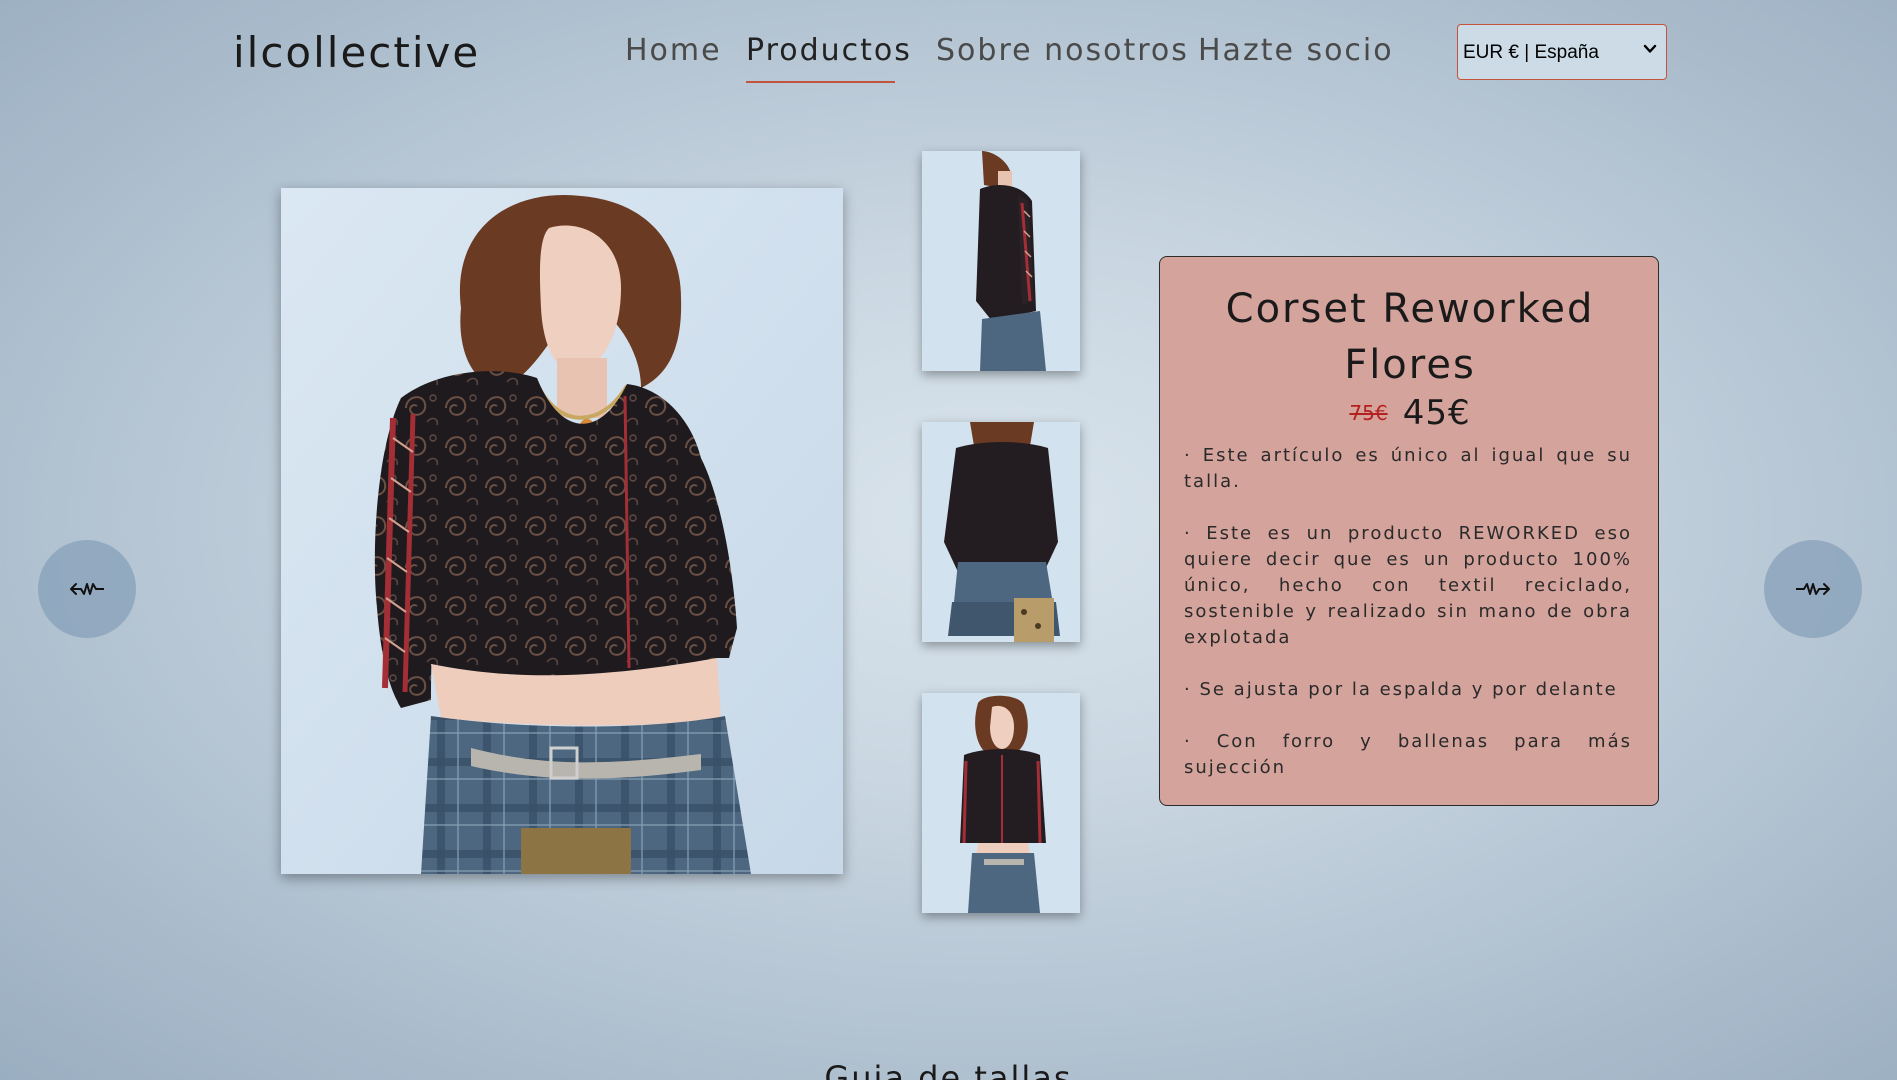  What do you see at coordinates (1410, 365) in the screenshot?
I see `product-title-line-2: Flores` at bounding box center [1410, 365].